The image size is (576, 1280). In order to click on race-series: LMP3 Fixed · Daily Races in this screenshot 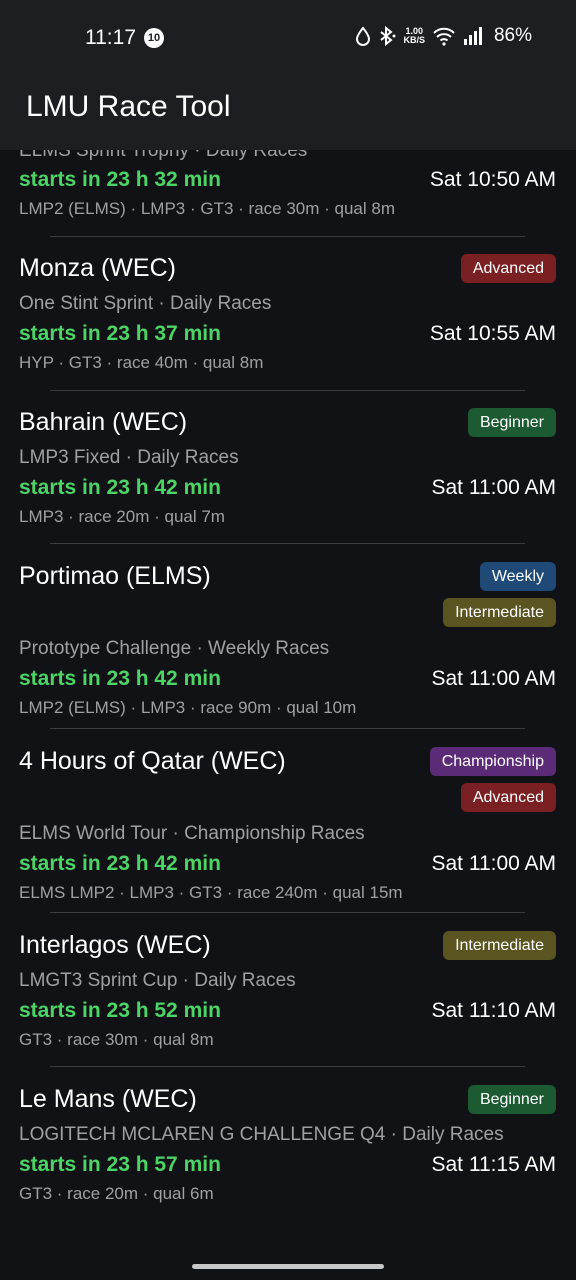, I will do `click(129, 457)`.